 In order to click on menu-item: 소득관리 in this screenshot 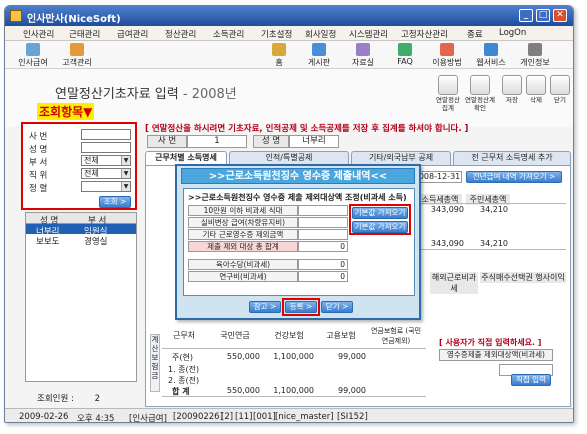, I will do `click(228, 34)`.